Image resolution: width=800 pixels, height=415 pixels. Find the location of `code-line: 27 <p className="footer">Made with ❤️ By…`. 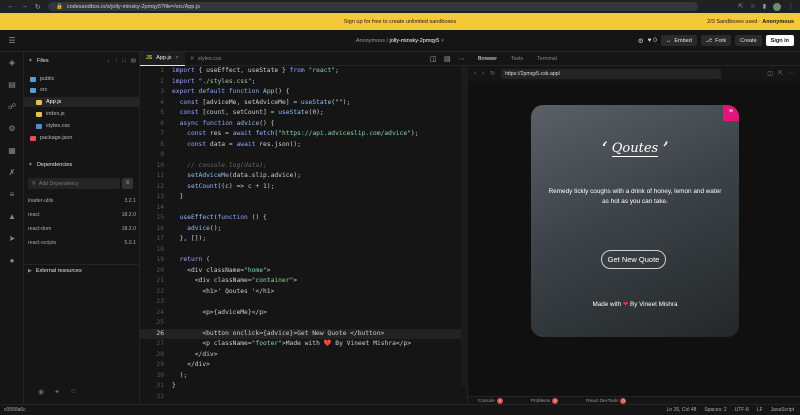

code-line: 27 <p className="footer">Made with ❤️ By… is located at coordinates (304, 344).